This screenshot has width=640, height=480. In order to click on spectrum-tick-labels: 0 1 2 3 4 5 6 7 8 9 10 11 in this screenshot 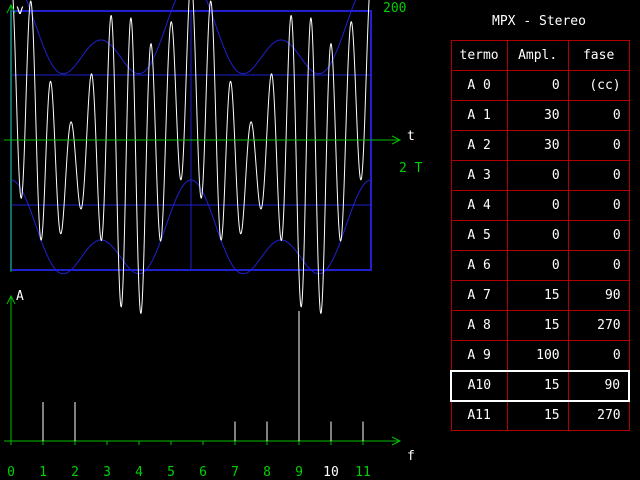, I will do `click(189, 472)`.